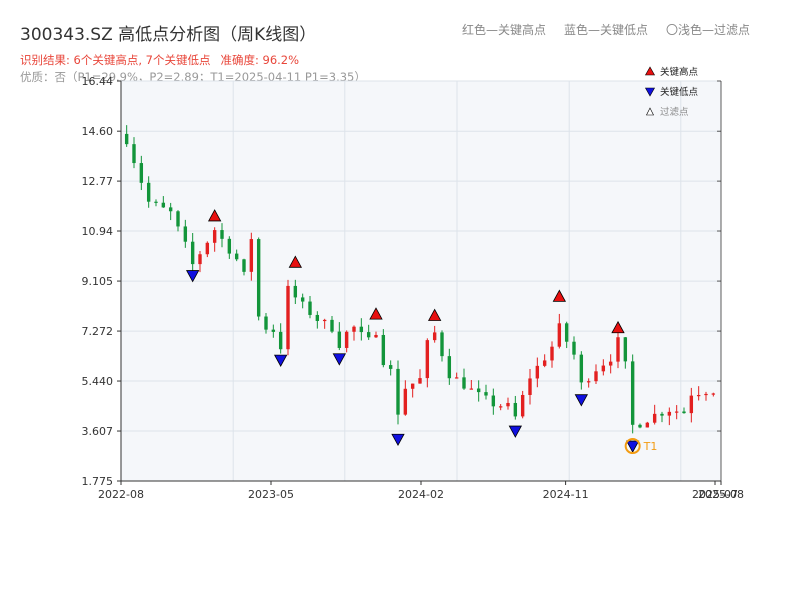 The image size is (800, 600). What do you see at coordinates (98, 231) in the screenshot?
I see `y-tick-label: 10.94` at bounding box center [98, 231].